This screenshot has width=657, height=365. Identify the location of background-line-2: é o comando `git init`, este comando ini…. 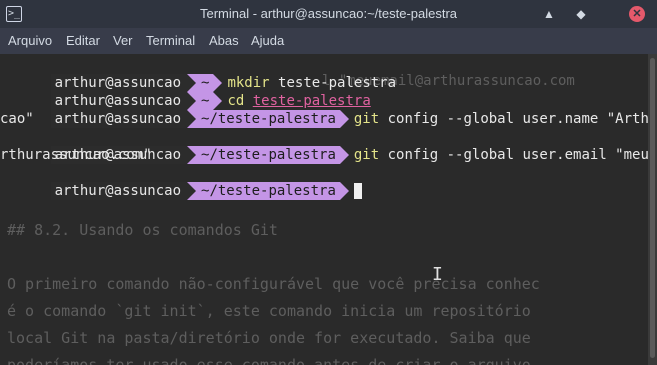
(269, 311).